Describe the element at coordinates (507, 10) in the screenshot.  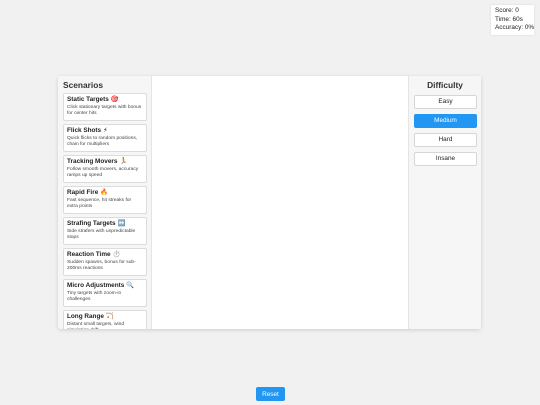
I see `score-readout: Score: 0` at that location.